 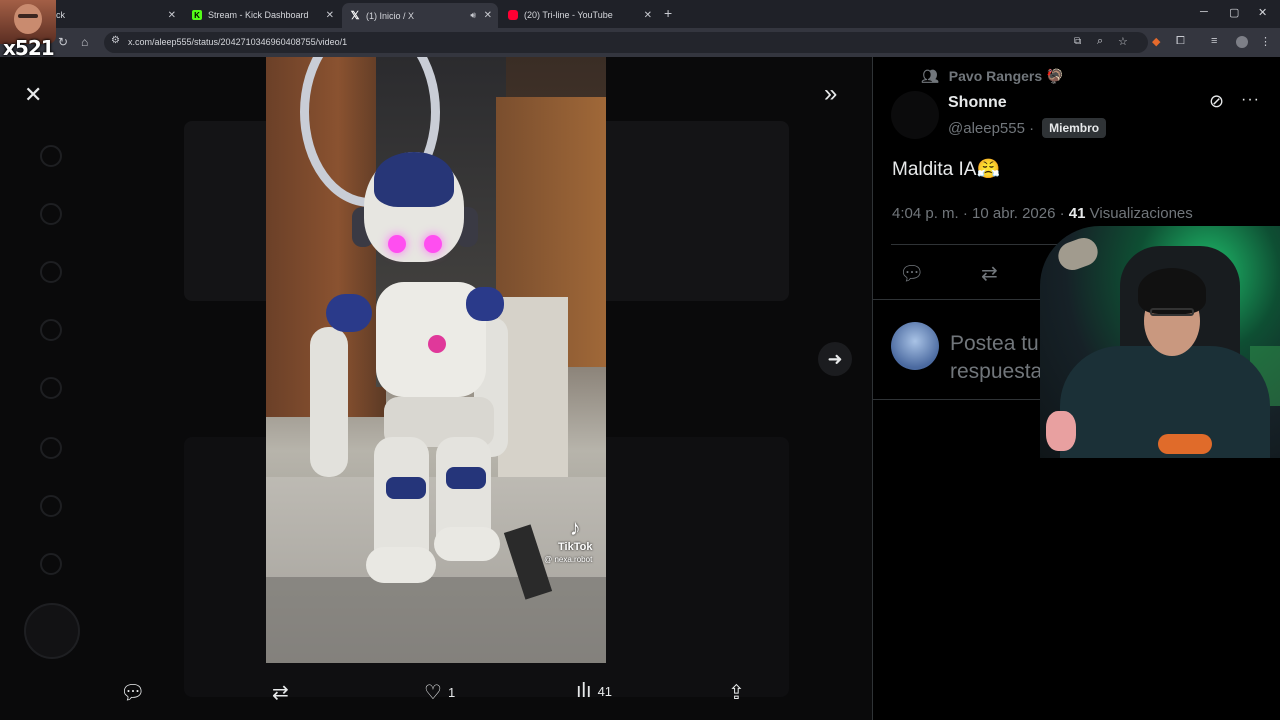 What do you see at coordinates (420, 15) in the screenshot?
I see `tab-x-home: 𝕏 (1) Inicio / X 🔊︎ ✕` at bounding box center [420, 15].